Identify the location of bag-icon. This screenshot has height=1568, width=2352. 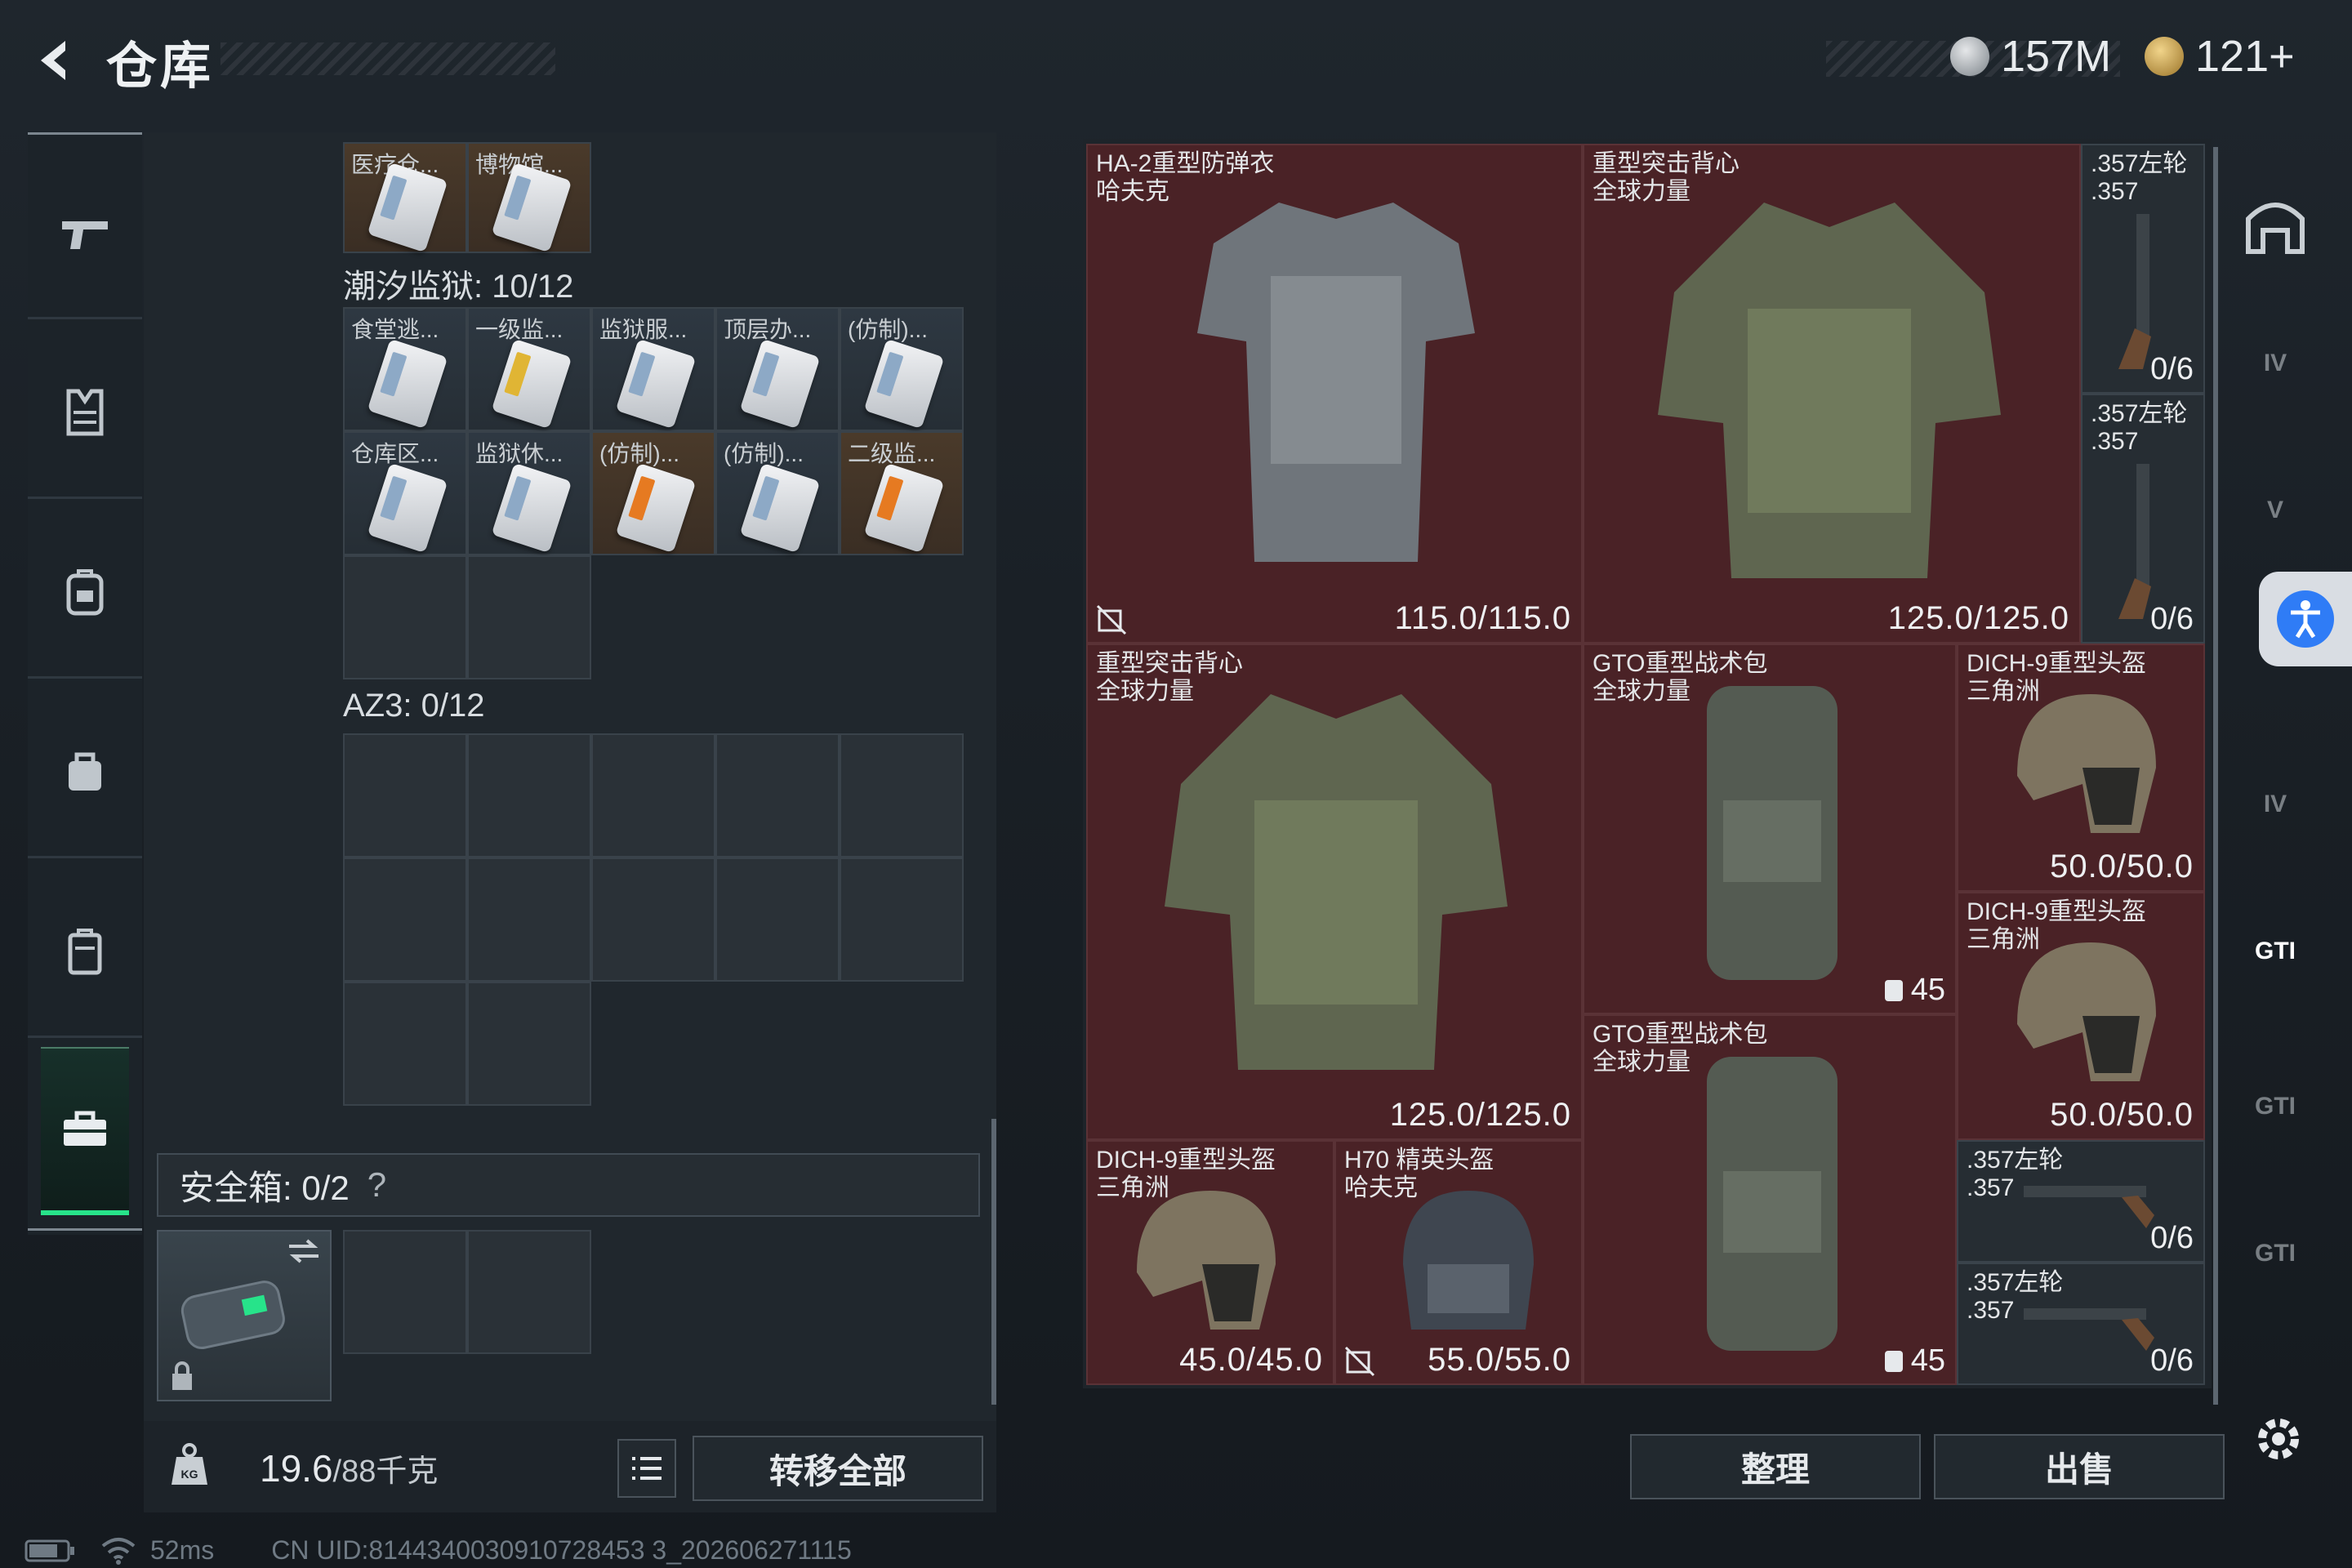
(85, 771).